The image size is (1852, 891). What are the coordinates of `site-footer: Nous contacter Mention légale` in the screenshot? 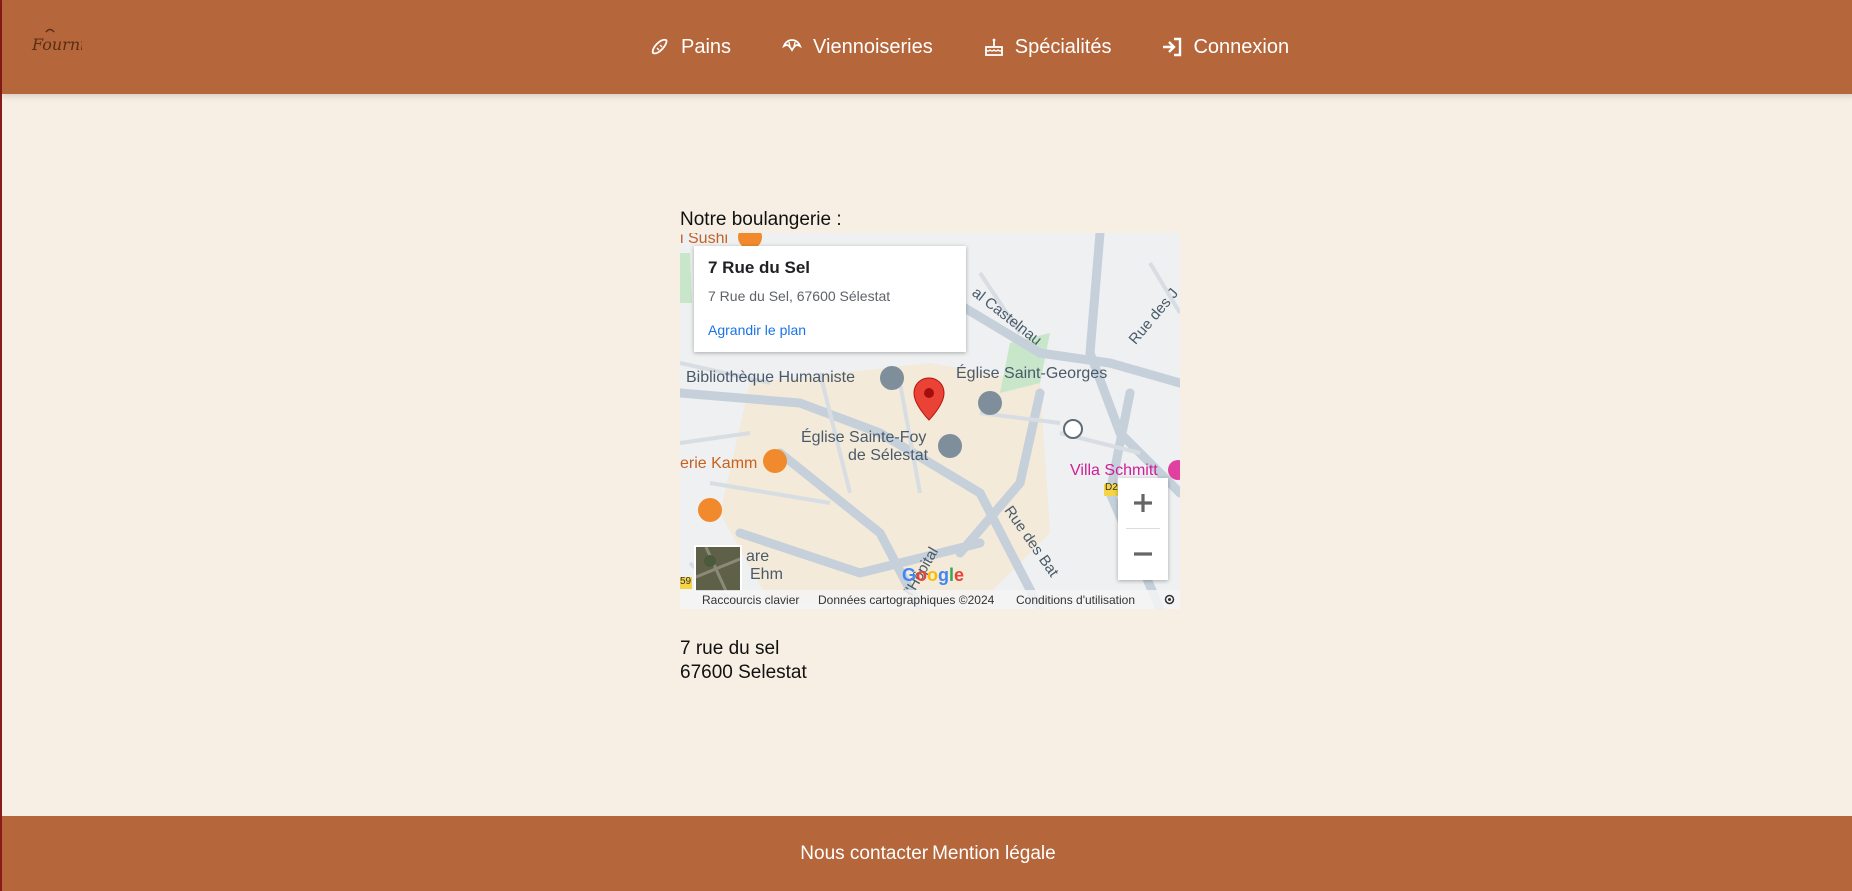 It's located at (927, 853).